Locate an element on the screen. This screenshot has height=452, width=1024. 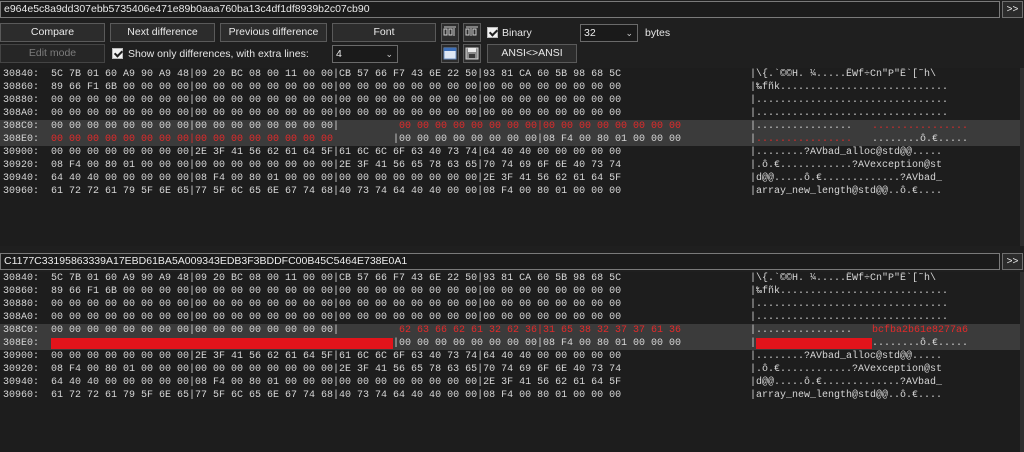
extra-lines-select: 4 ⌄ is located at coordinates (365, 54).